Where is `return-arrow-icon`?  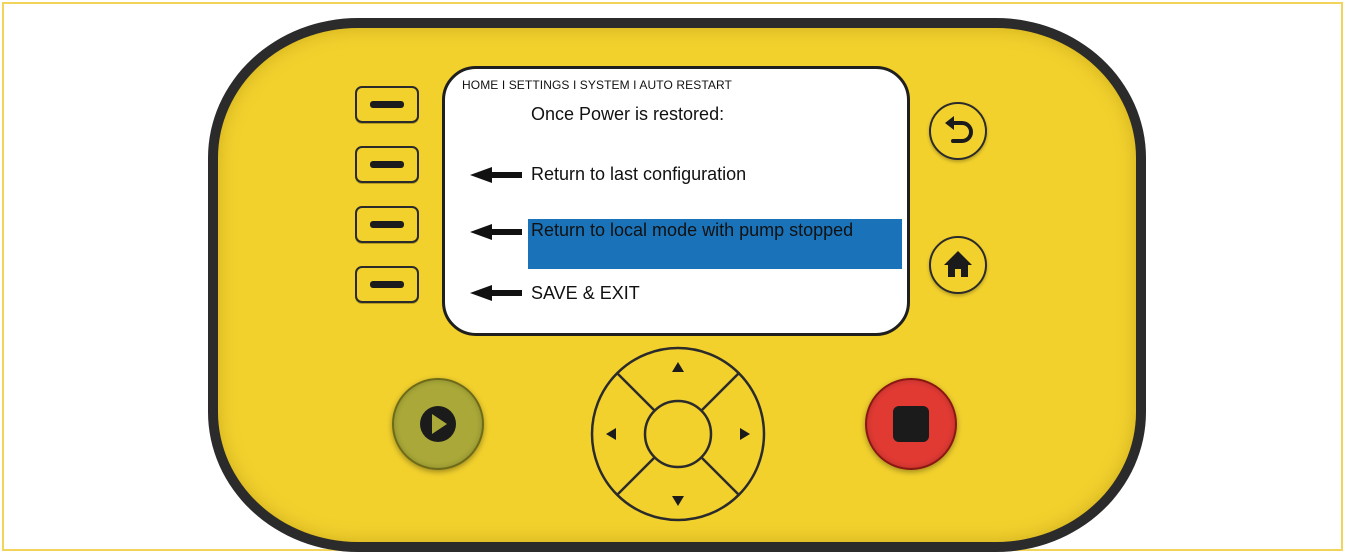
return-arrow-icon is located at coordinates (959, 129).